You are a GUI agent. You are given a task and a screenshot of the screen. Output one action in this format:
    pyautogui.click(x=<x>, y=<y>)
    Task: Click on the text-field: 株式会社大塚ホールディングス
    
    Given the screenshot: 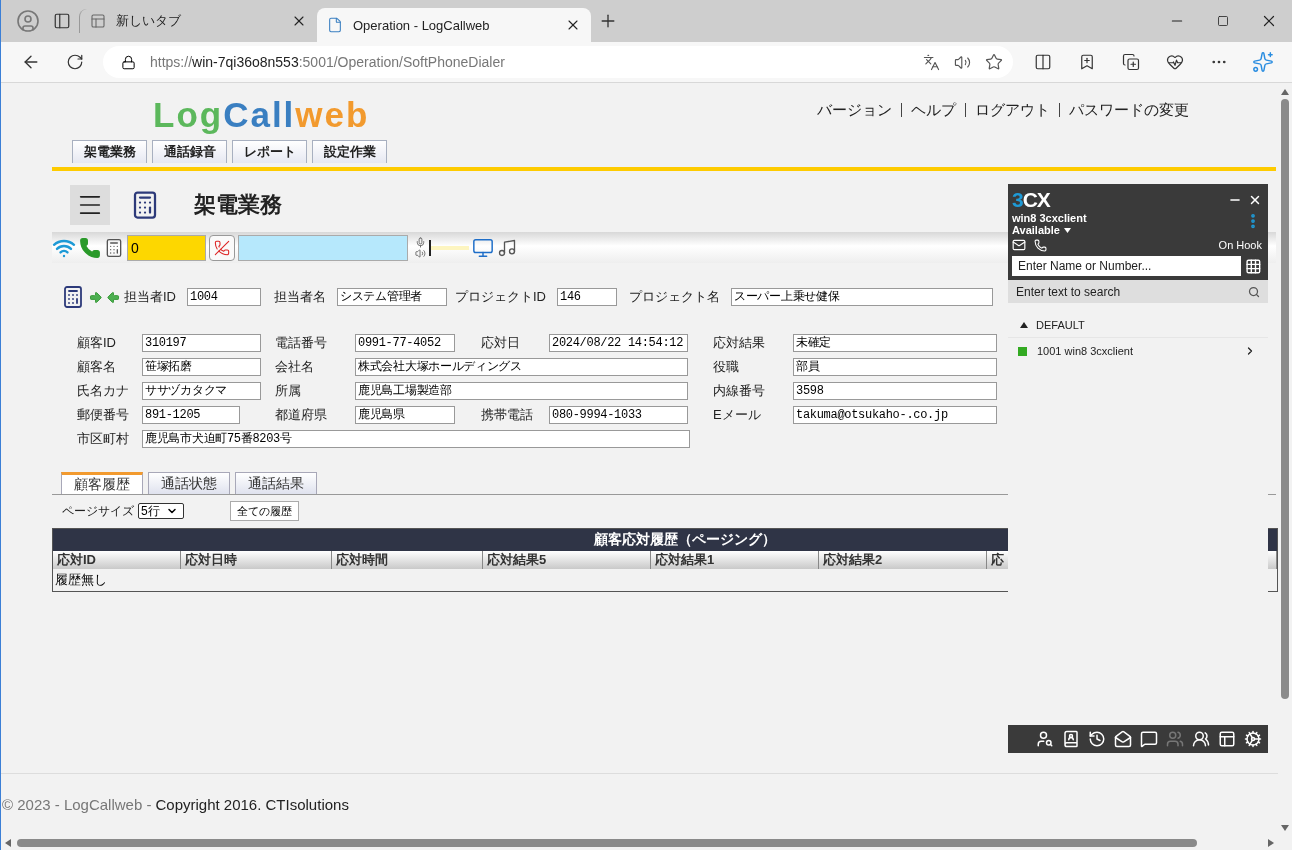 What is the action you would take?
    pyautogui.click(x=521, y=367)
    